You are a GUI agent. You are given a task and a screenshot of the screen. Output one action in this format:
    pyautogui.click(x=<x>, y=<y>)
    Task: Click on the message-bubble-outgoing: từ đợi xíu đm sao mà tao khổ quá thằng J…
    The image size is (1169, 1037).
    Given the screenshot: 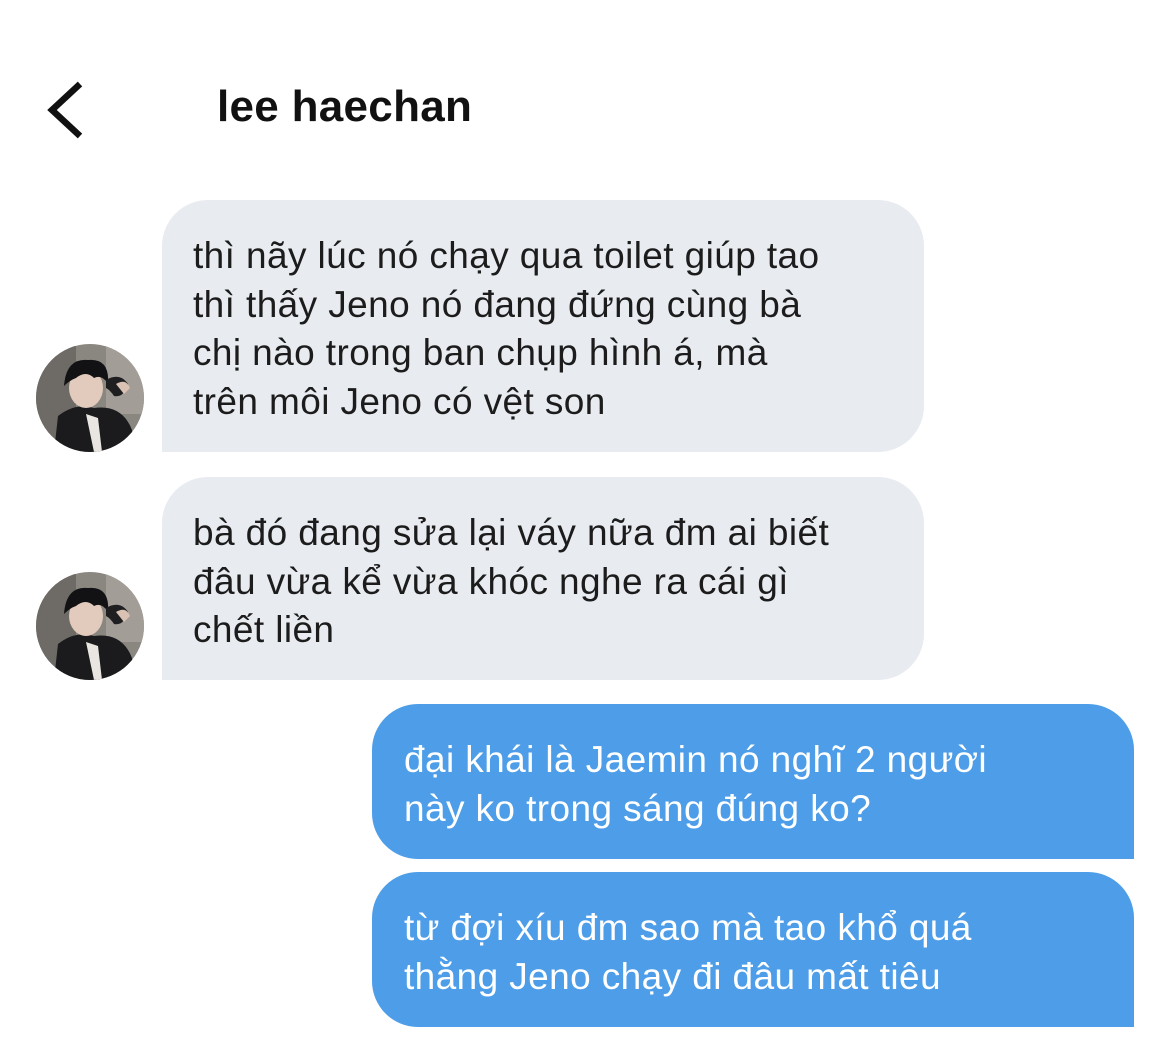 What is the action you would take?
    pyautogui.click(x=753, y=949)
    